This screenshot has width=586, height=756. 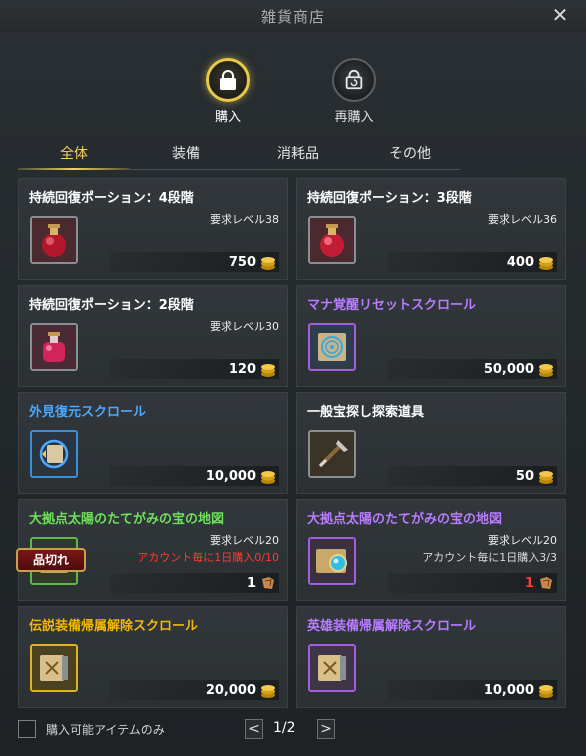 What do you see at coordinates (88, 412) in the screenshot?
I see `item-name: 外見復元スクロール` at bounding box center [88, 412].